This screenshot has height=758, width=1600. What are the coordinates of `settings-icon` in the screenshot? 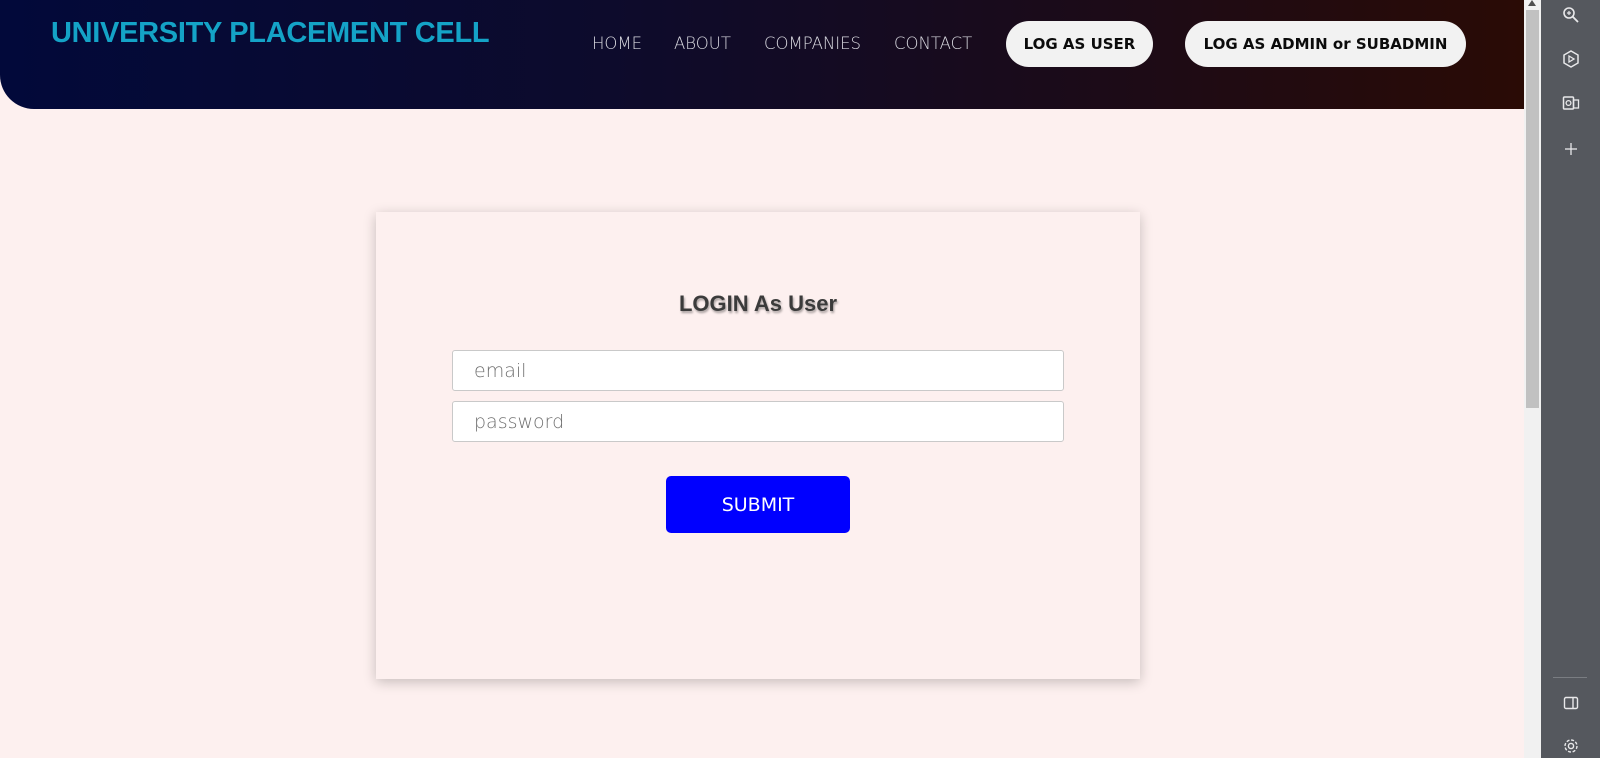 It's located at (1570, 744).